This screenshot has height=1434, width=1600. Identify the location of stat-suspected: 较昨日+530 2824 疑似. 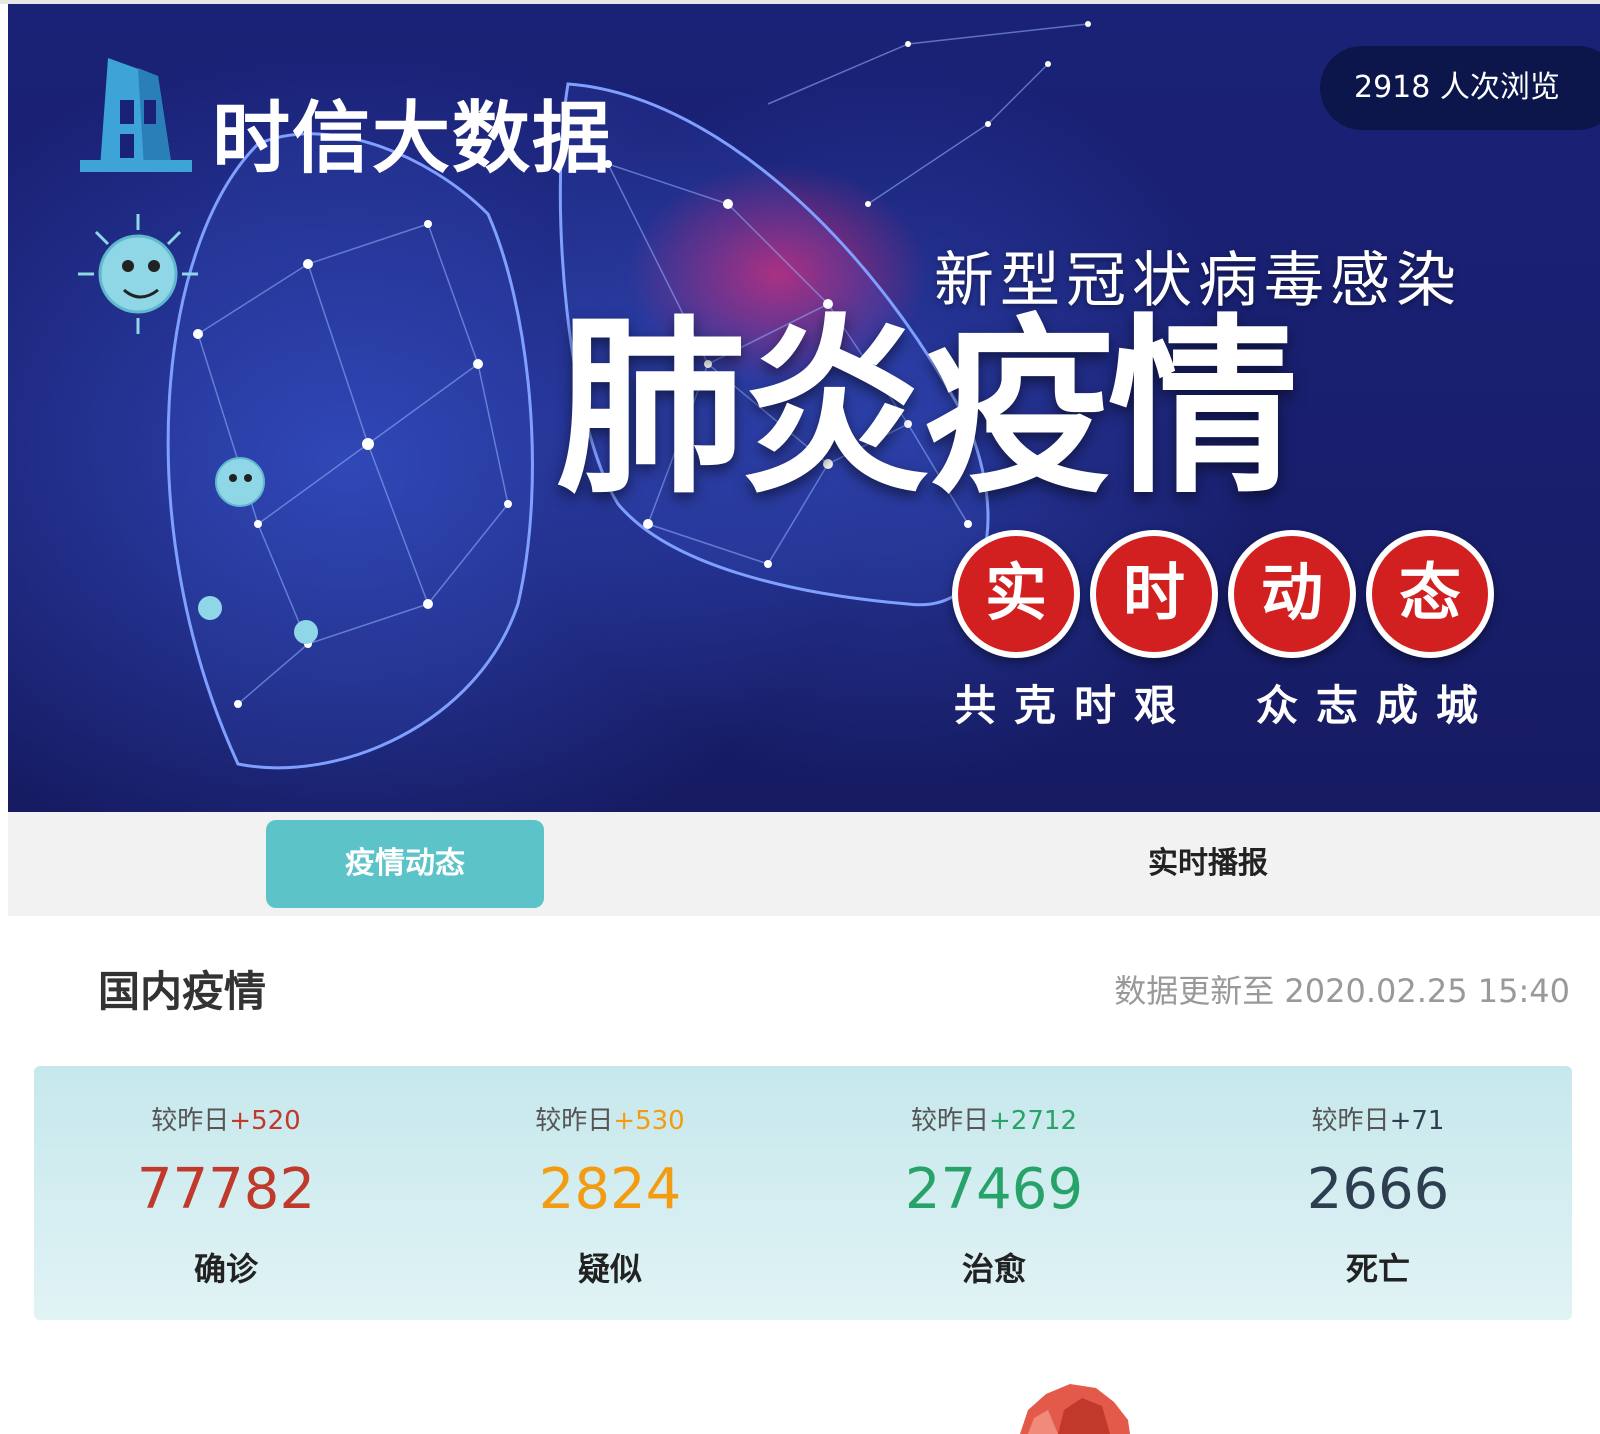
(610, 1193).